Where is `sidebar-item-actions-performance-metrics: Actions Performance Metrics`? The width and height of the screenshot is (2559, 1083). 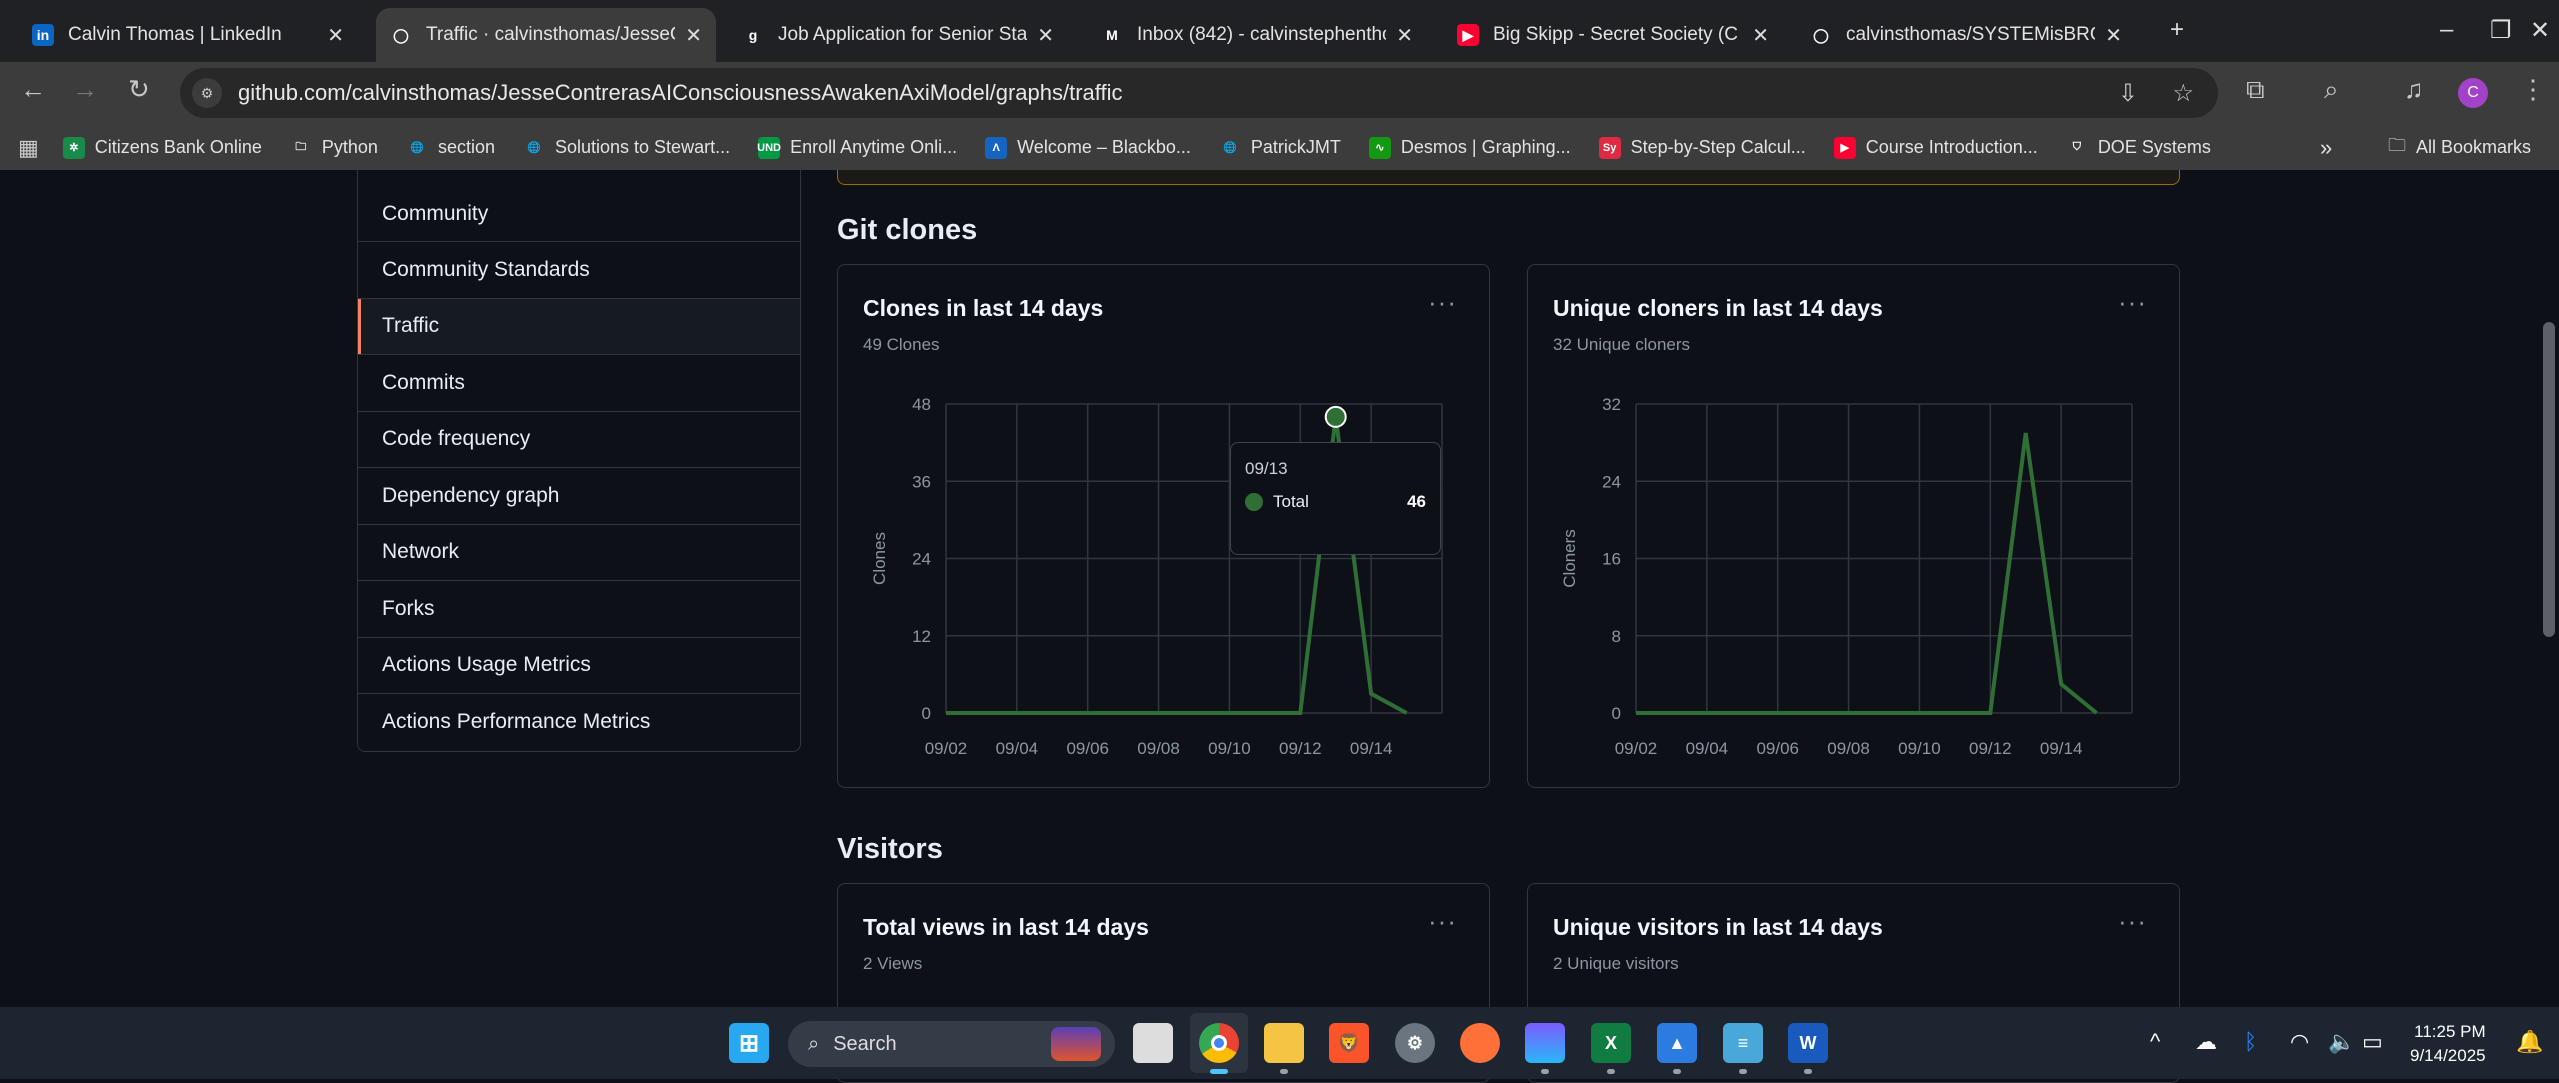
sidebar-item-actions-performance-metrics: Actions Performance Metrics is located at coordinates (579, 722).